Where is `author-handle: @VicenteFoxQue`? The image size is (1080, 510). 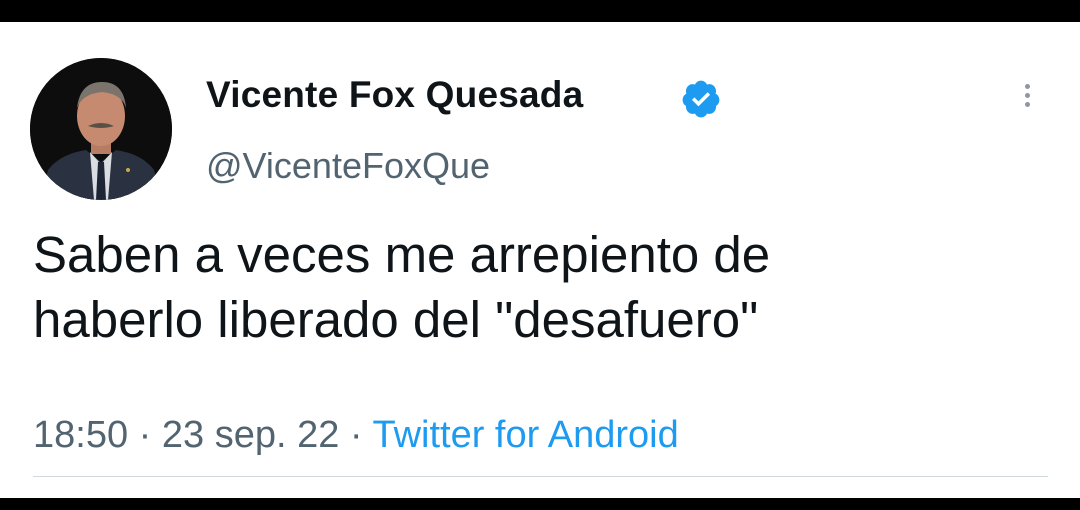
author-handle: @VicenteFoxQue is located at coordinates (348, 166).